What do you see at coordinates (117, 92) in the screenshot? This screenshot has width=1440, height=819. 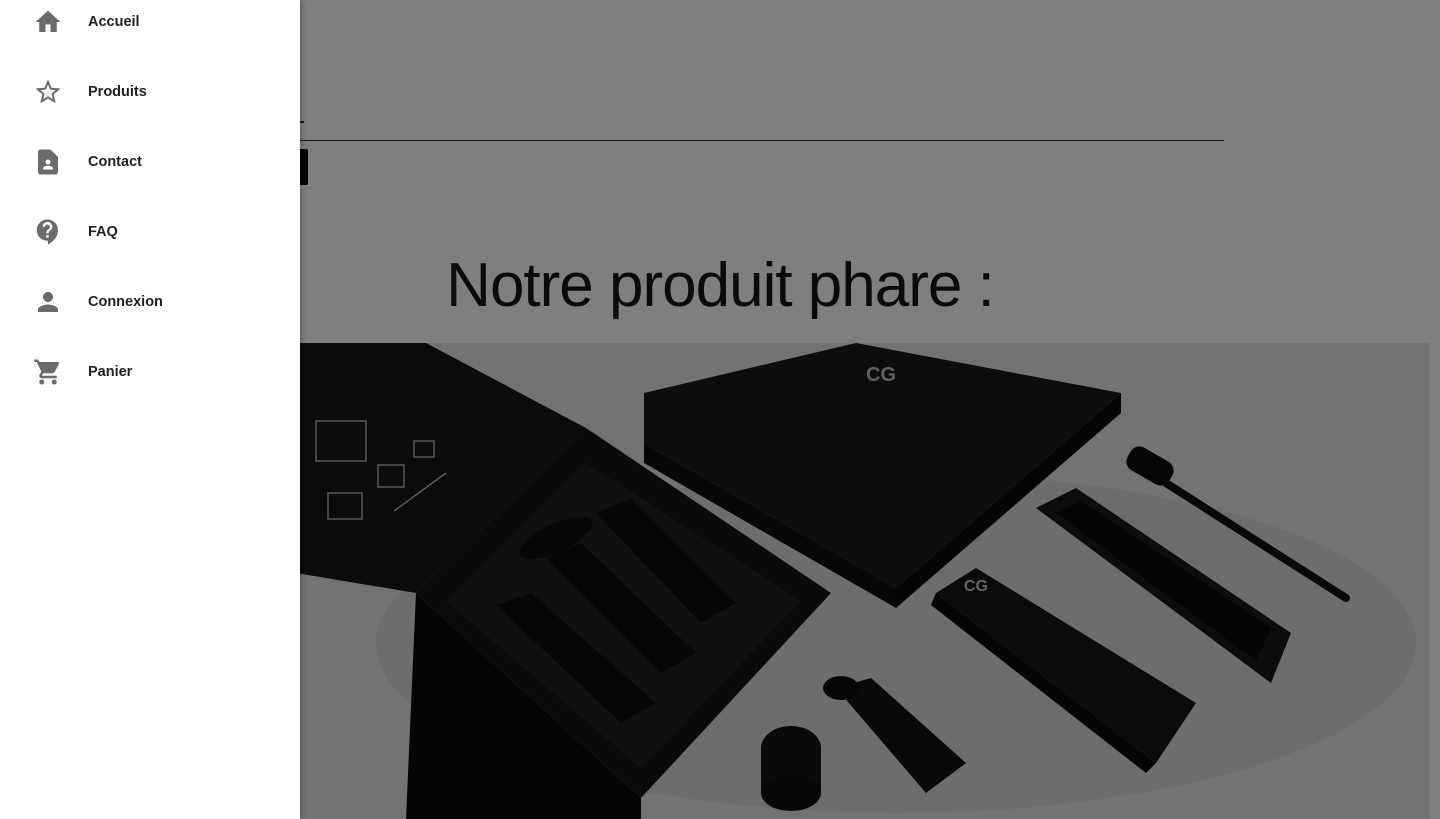 I see `nav-label-produits: Produits` at bounding box center [117, 92].